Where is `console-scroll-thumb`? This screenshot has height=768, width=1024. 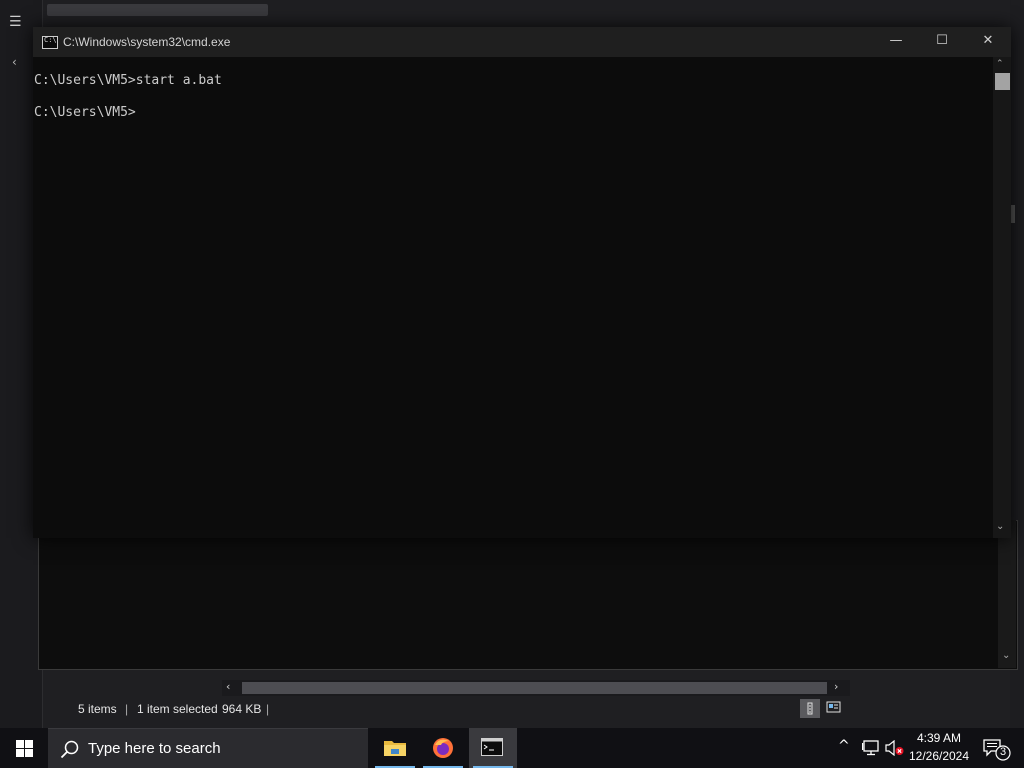
console-scroll-thumb is located at coordinates (1002, 81).